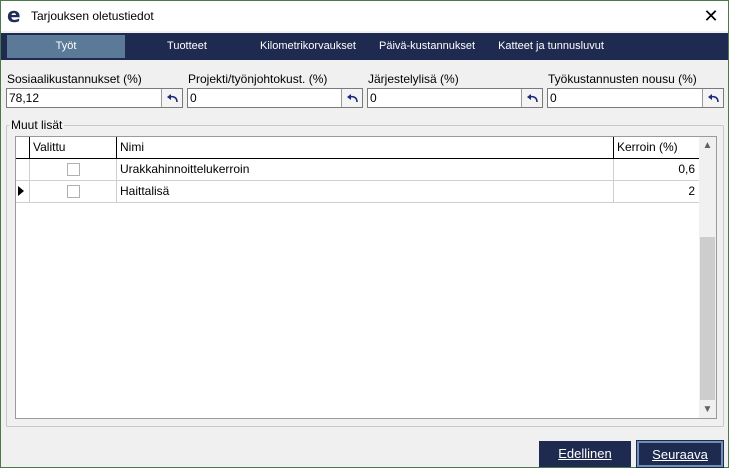 The image size is (729, 468). What do you see at coordinates (711, 16) in the screenshot?
I see `close-button: ✕` at bounding box center [711, 16].